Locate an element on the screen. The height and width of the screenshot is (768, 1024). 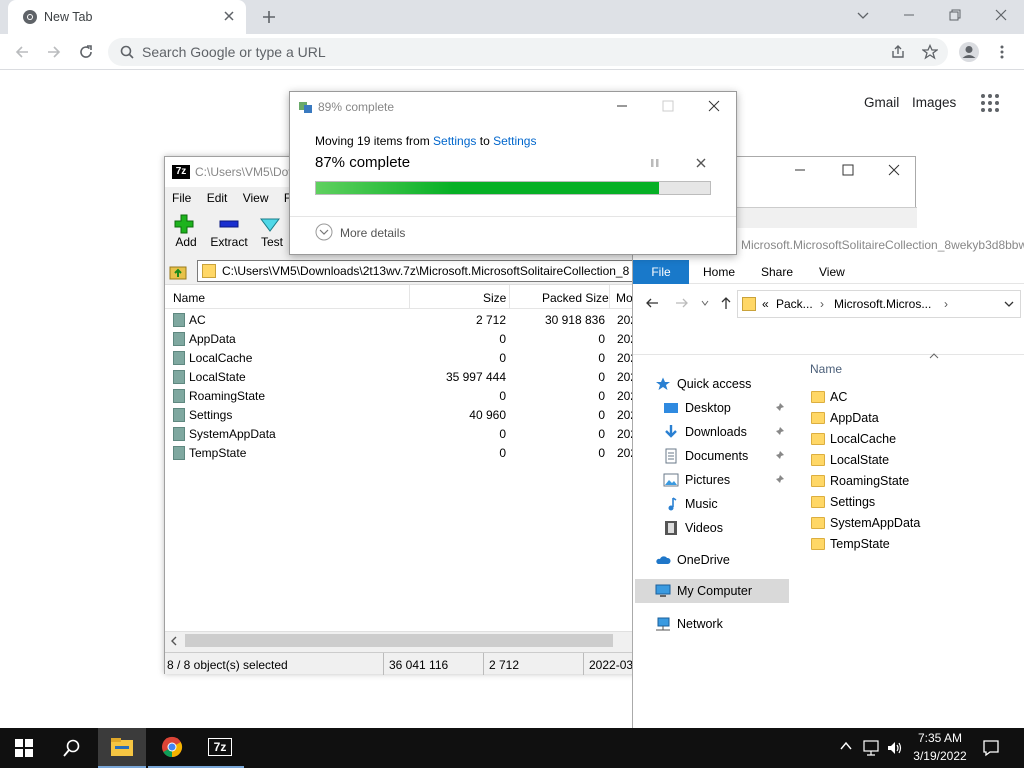
bookmark-star-icon is located at coordinates (930, 52).